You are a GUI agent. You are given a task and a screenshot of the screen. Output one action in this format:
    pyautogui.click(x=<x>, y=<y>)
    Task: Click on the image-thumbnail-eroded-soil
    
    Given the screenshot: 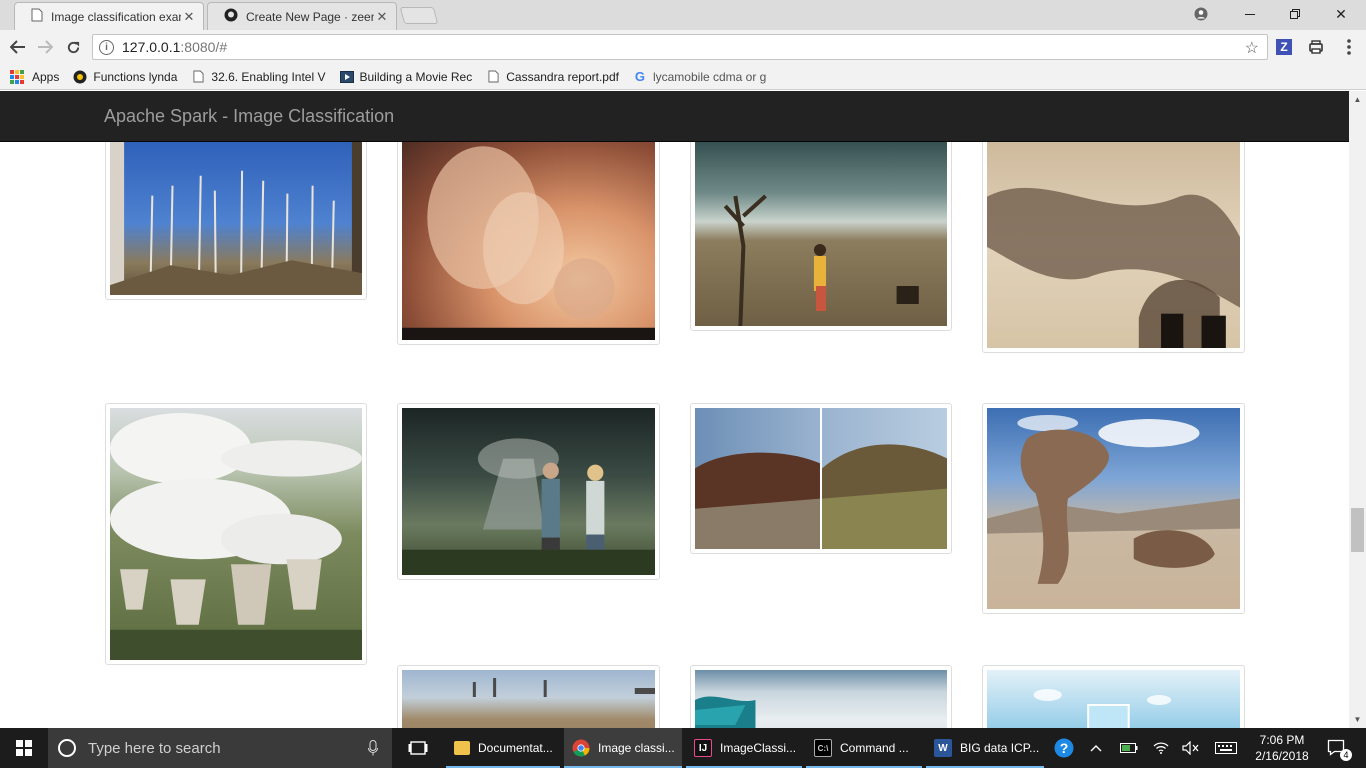 What is the action you would take?
    pyautogui.click(x=821, y=478)
    